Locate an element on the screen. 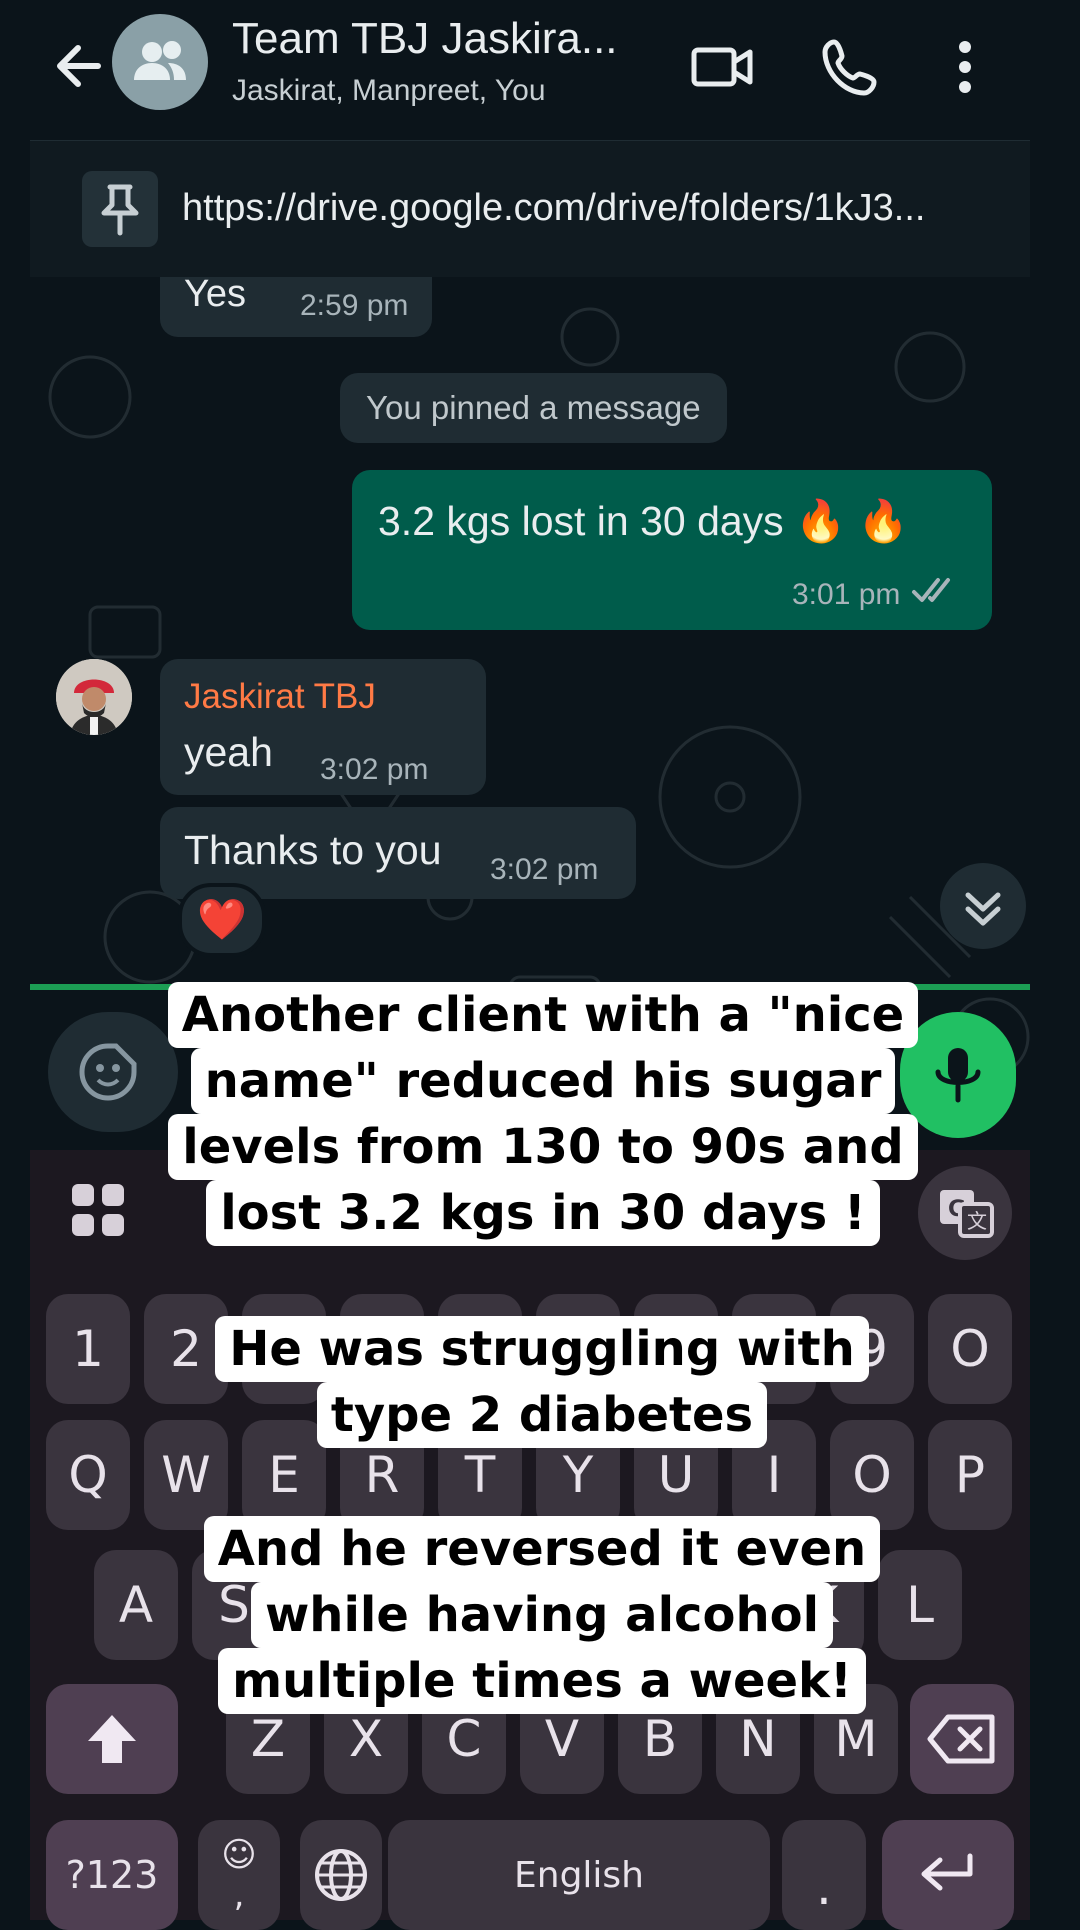 The image size is (1080, 1930). caption-line: And he reversed it even is located at coordinates (542, 1549).